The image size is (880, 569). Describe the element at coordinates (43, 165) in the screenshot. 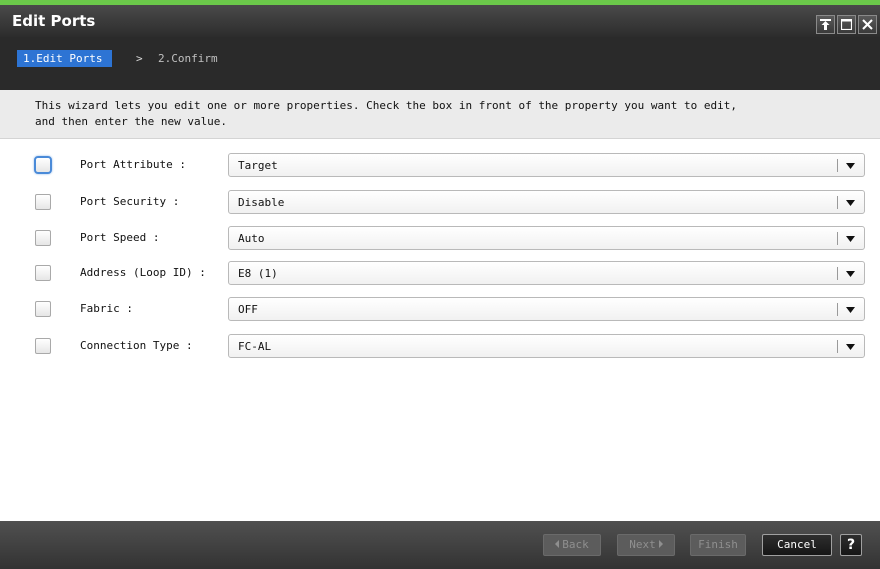

I see `port-attribute-checkbox` at that location.